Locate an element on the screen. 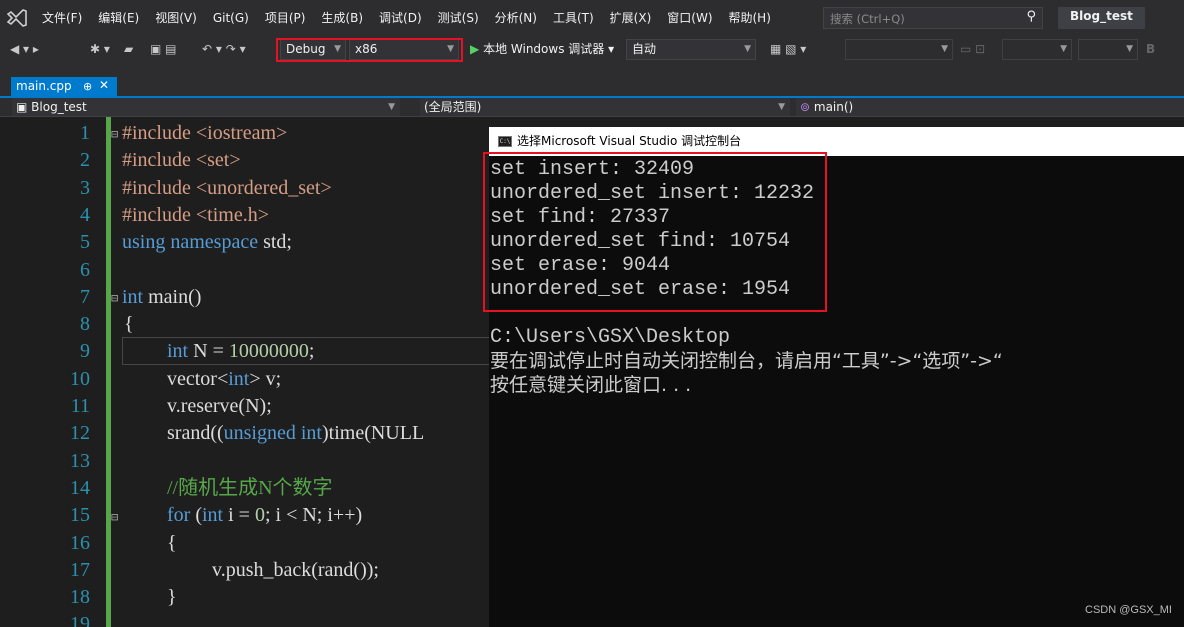  watermark: CSDN @GSX_MI is located at coordinates (1128, 610).